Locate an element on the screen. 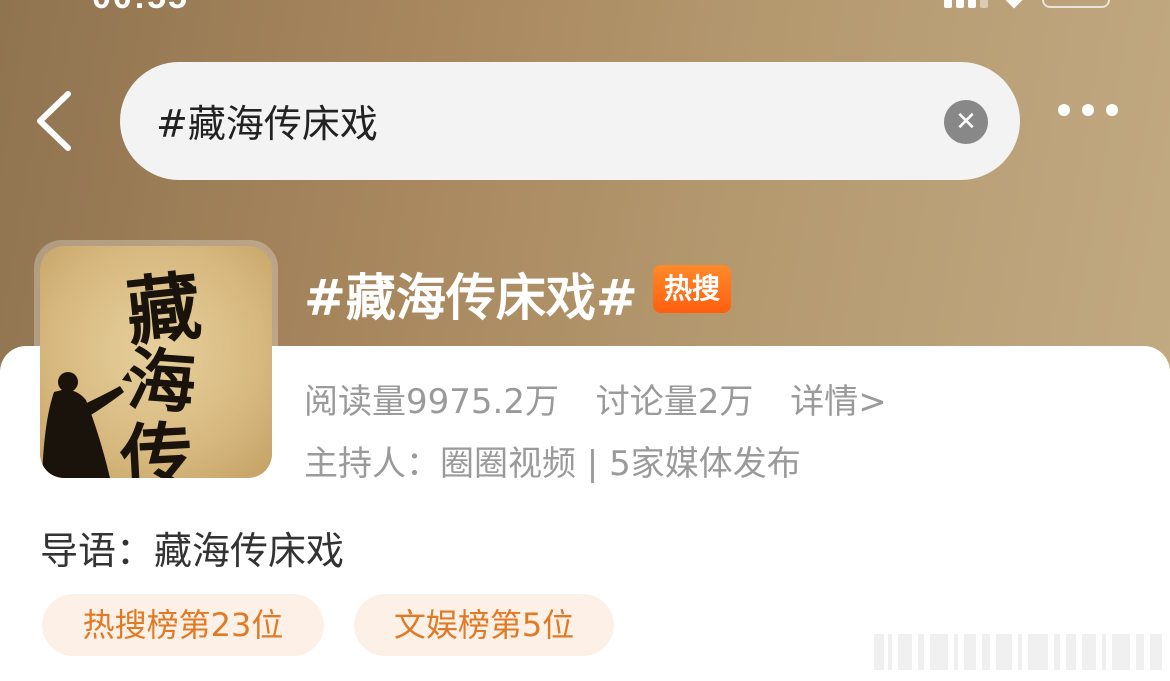  hot-search-badge: 热搜 is located at coordinates (692, 289).